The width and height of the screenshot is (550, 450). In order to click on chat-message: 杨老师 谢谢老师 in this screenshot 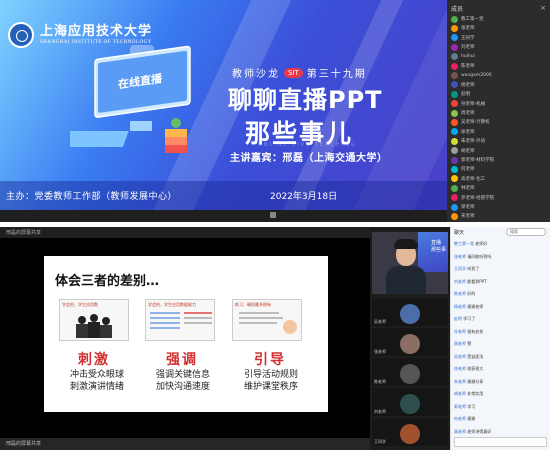, I will do `click(468, 307)`.